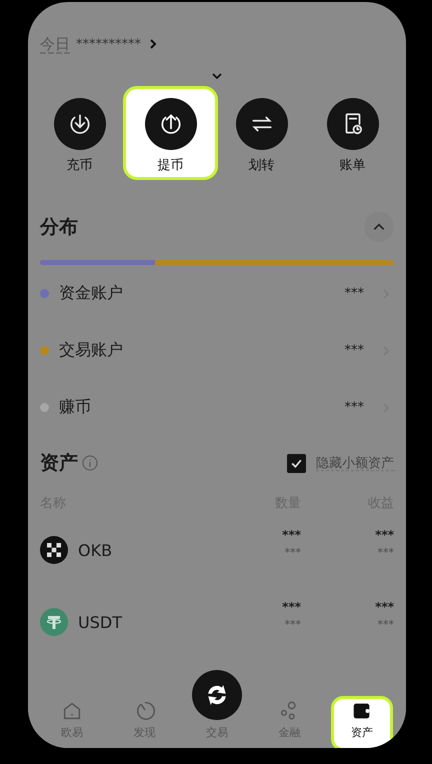 The image size is (432, 764). I want to click on section-title: 资产, so click(59, 463).